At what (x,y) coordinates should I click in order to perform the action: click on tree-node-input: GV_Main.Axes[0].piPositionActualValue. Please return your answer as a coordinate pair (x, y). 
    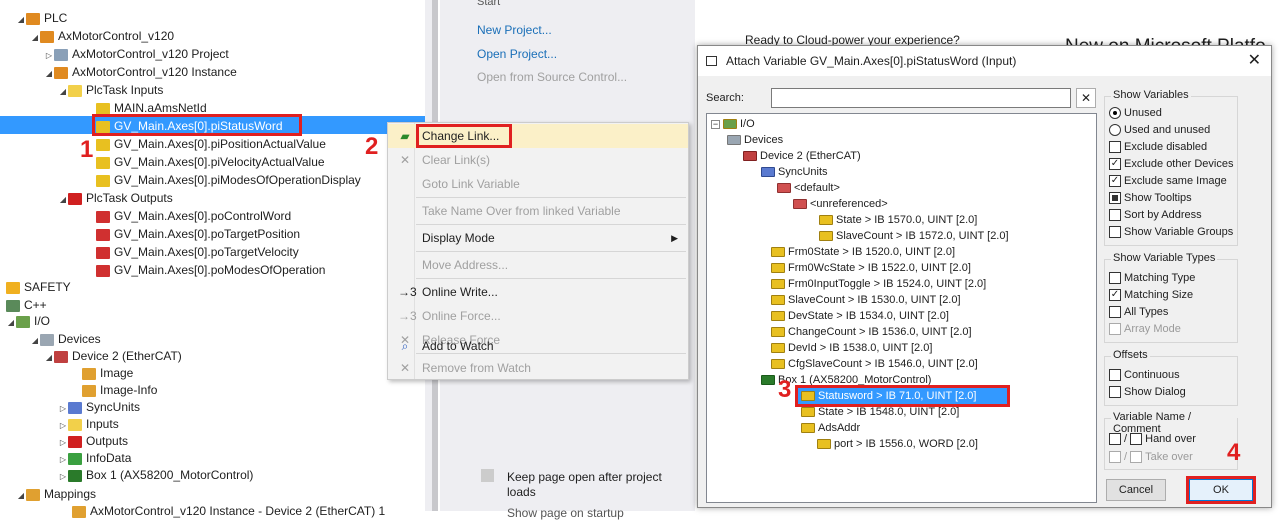
    Looking at the image, I should click on (211, 144).